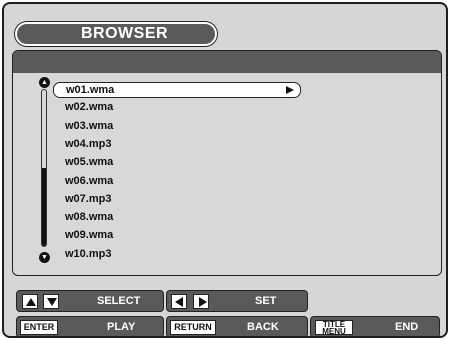 The image size is (450, 340). What do you see at coordinates (39, 327) in the screenshot?
I see `enter-key: ENTER` at bounding box center [39, 327].